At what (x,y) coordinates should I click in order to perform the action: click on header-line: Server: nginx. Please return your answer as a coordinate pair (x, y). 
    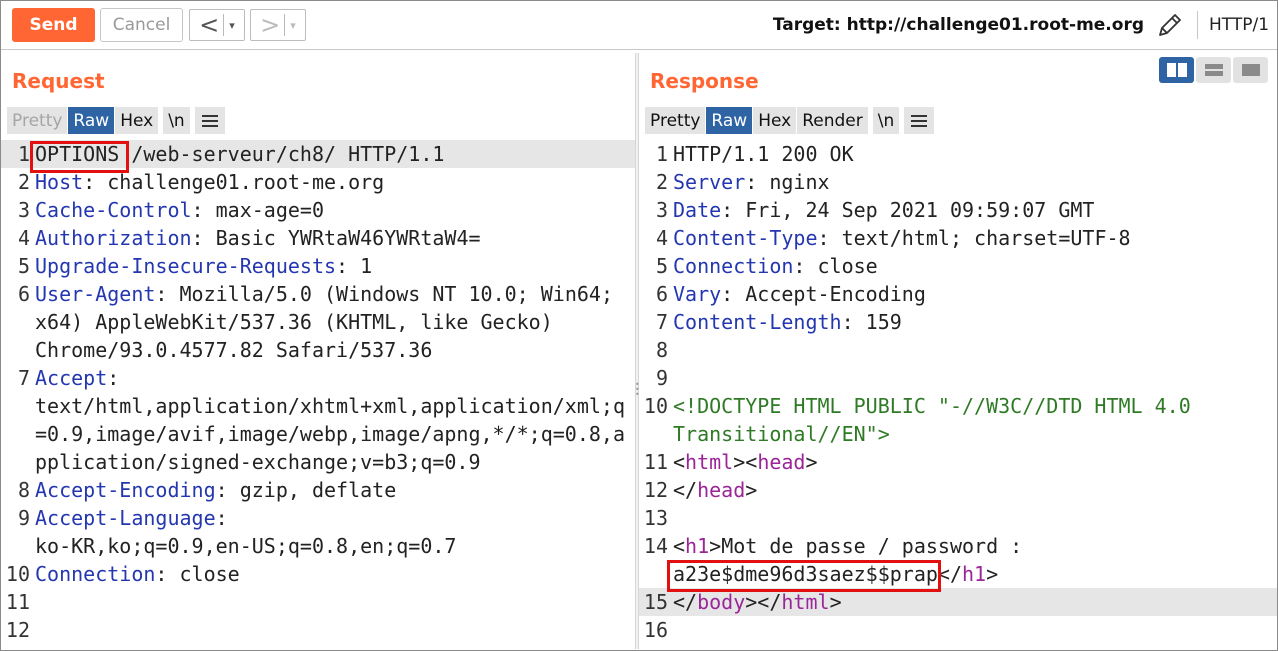
    Looking at the image, I should click on (975, 182).